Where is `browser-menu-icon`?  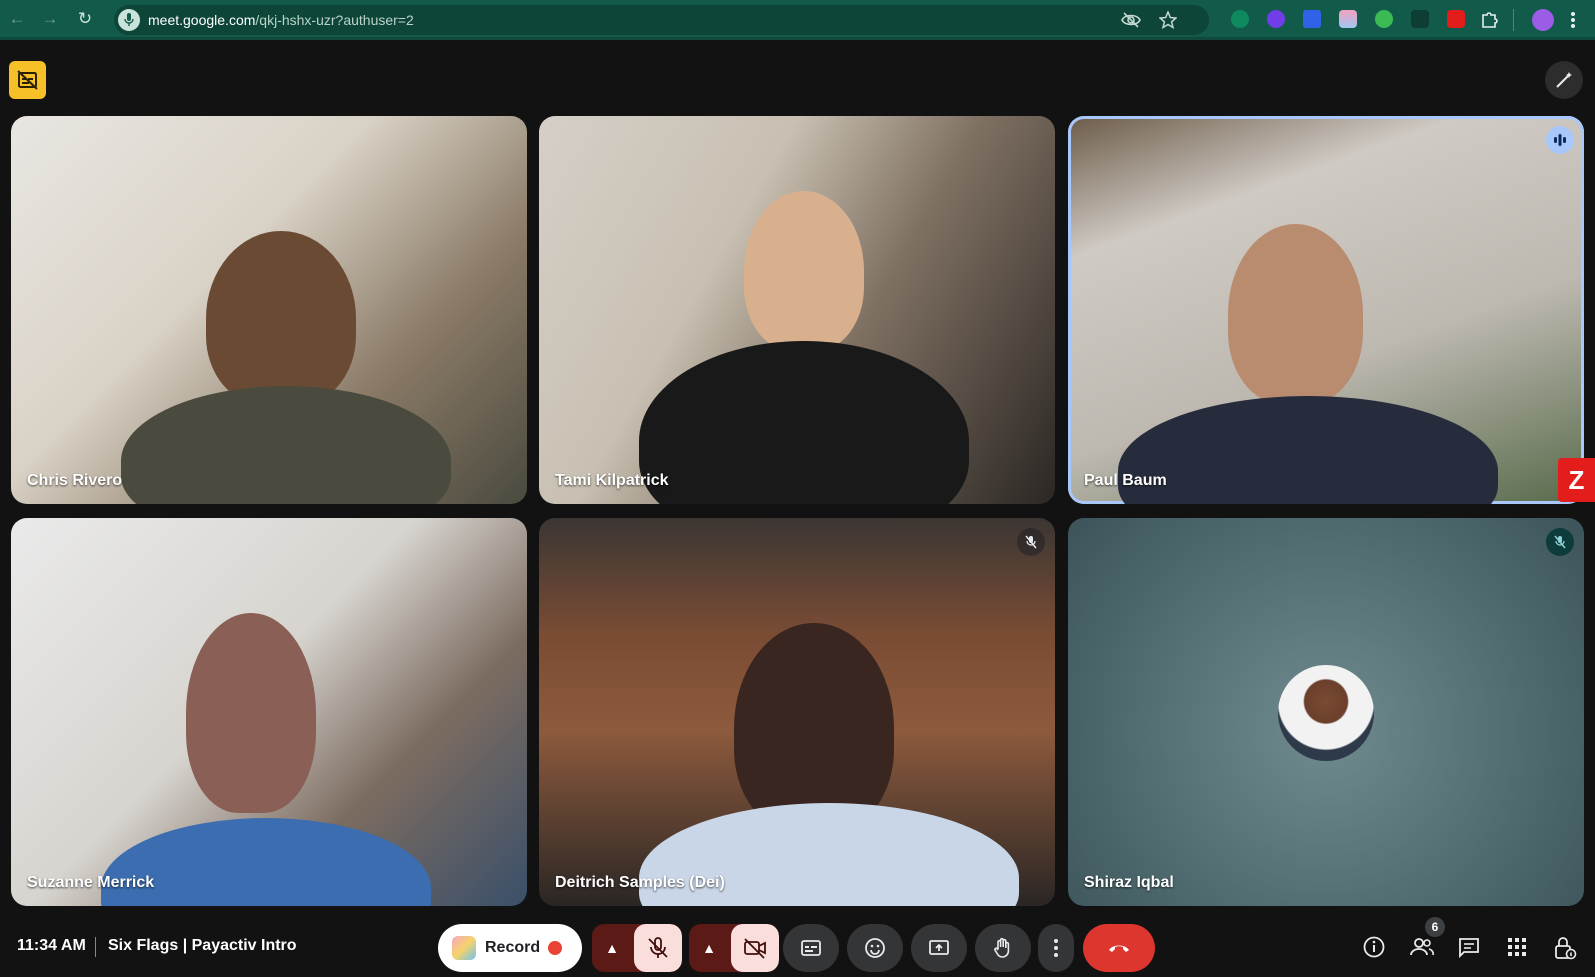
browser-menu-icon is located at coordinates (1573, 20).